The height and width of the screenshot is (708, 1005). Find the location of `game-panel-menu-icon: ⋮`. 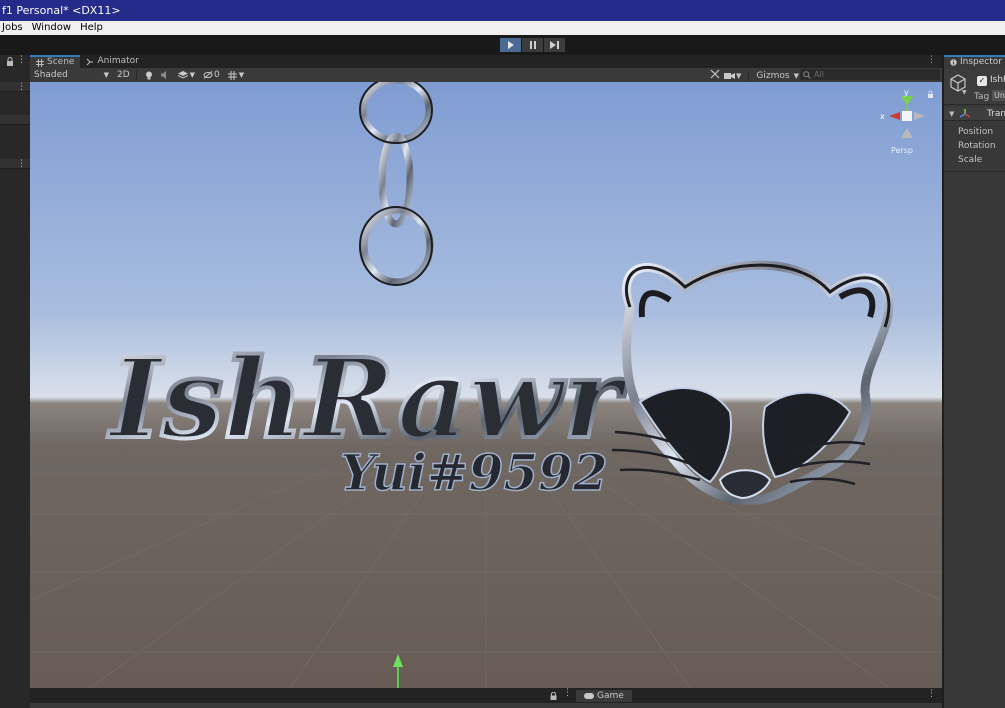

game-panel-menu-icon: ⋮ is located at coordinates (931, 694).